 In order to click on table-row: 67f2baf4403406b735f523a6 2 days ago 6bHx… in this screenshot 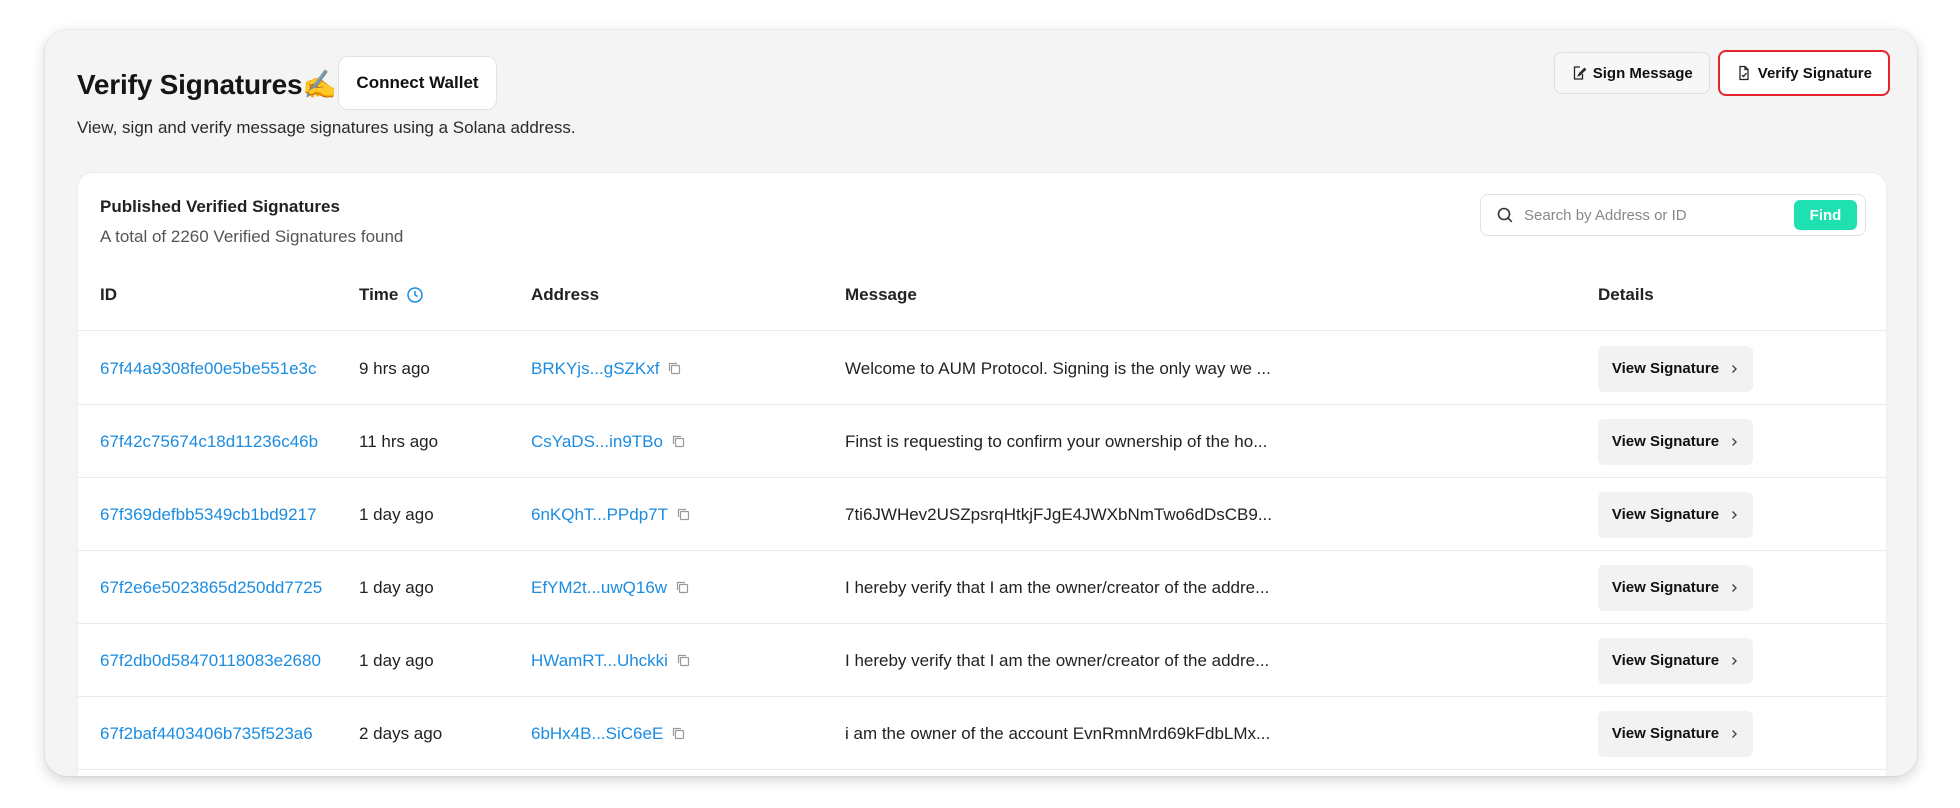, I will do `click(982, 733)`.